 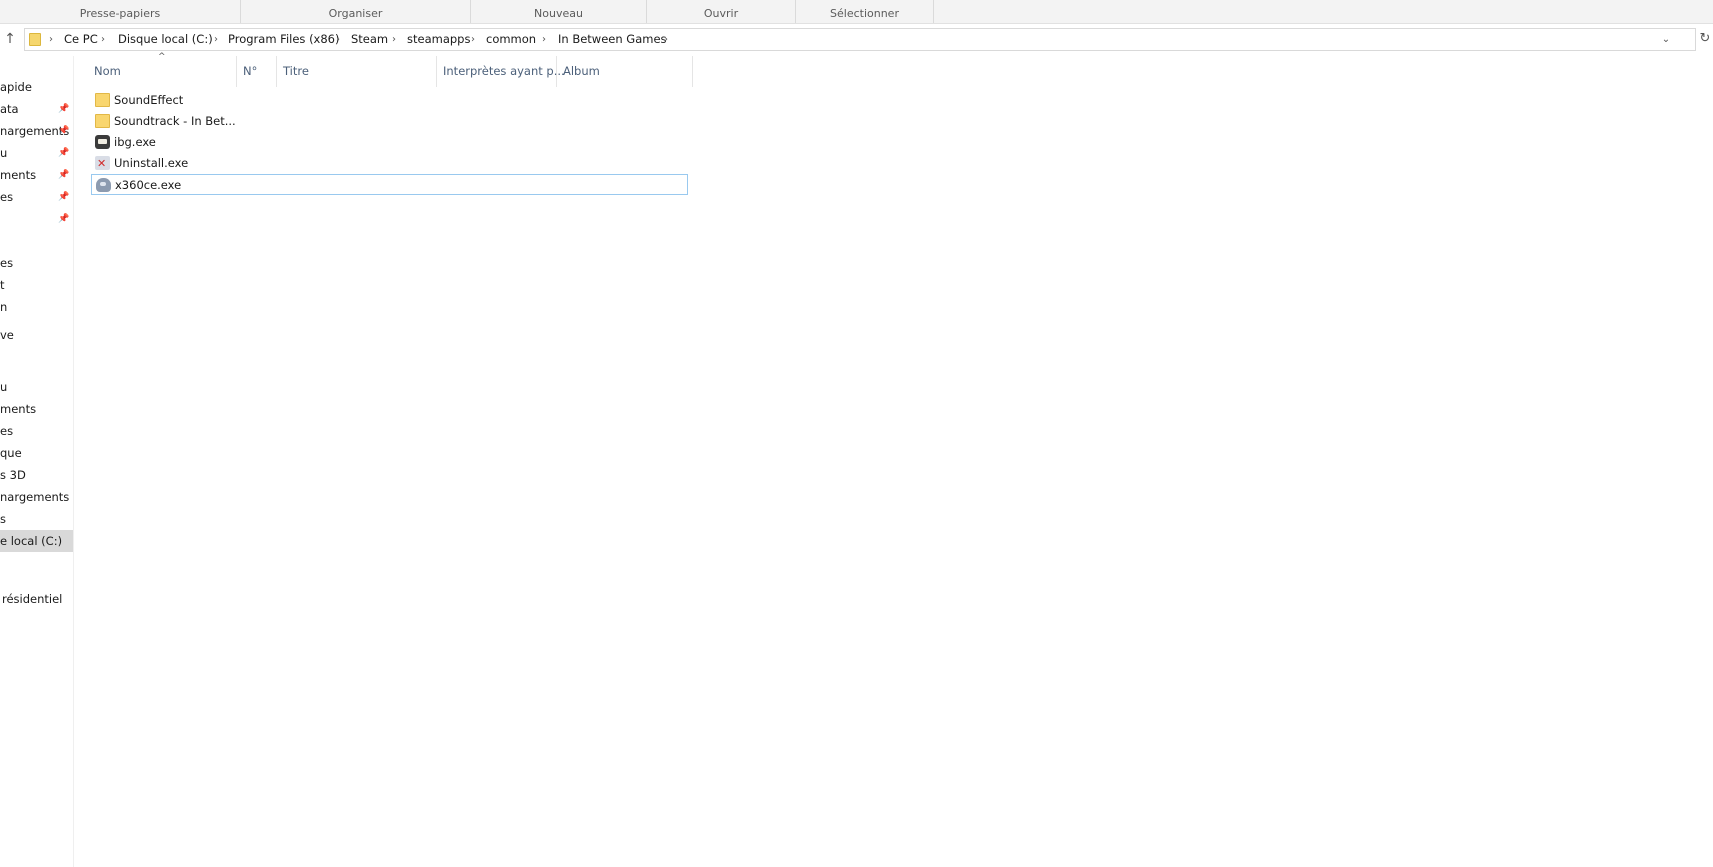 What do you see at coordinates (135, 142) in the screenshot?
I see `file-name: ibg.exe` at bounding box center [135, 142].